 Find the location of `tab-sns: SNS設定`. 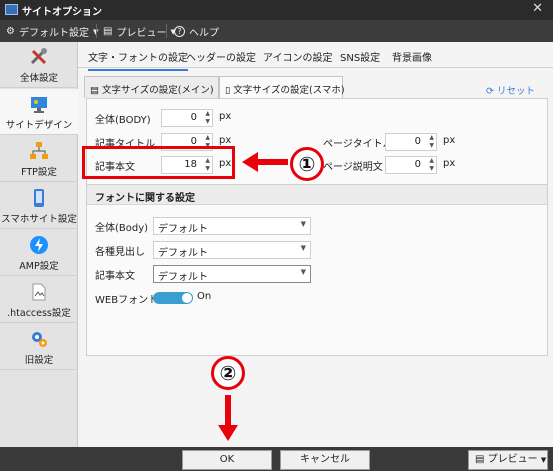

tab-sns: SNS設定 is located at coordinates (360, 56).